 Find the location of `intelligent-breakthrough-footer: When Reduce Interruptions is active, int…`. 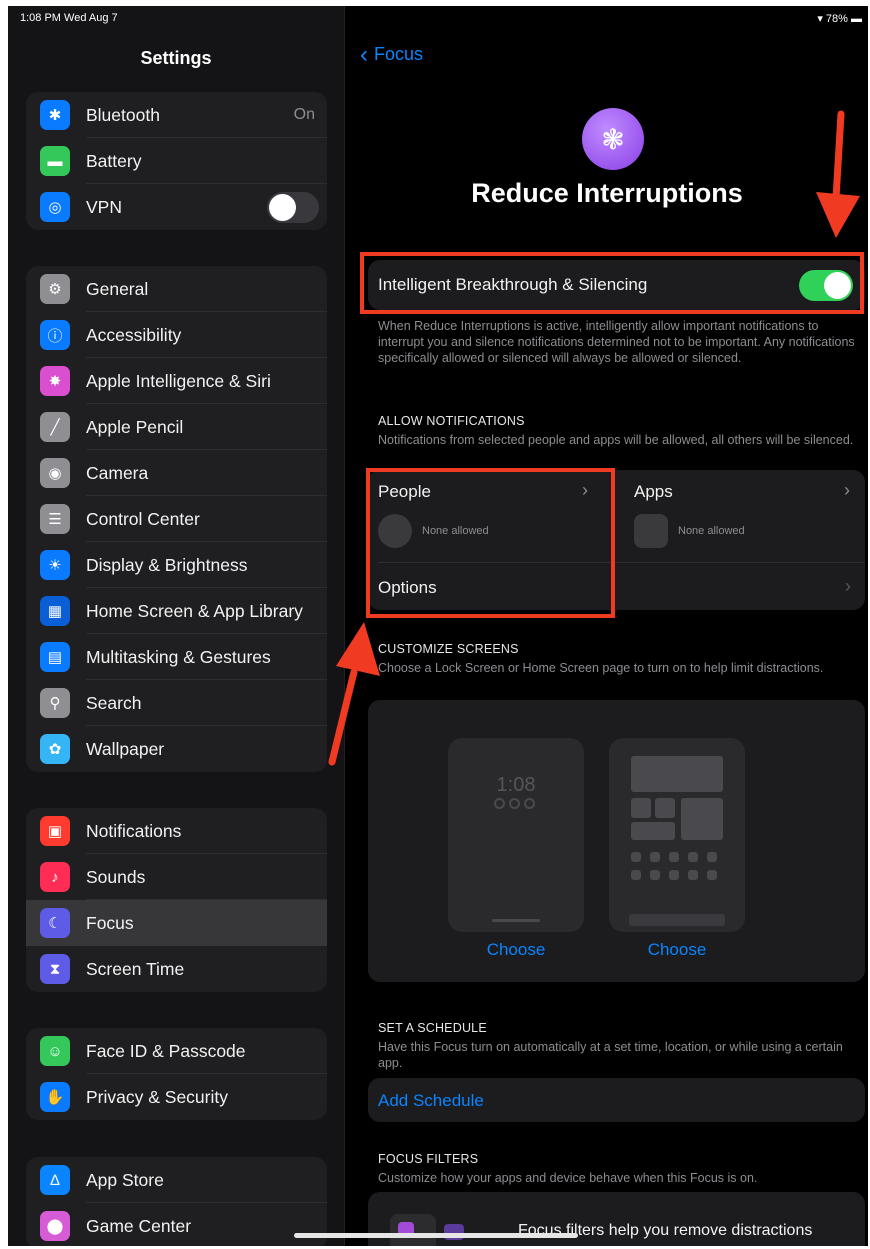

intelligent-breakthrough-footer: When Reduce Interruptions is active, int… is located at coordinates (616, 342).